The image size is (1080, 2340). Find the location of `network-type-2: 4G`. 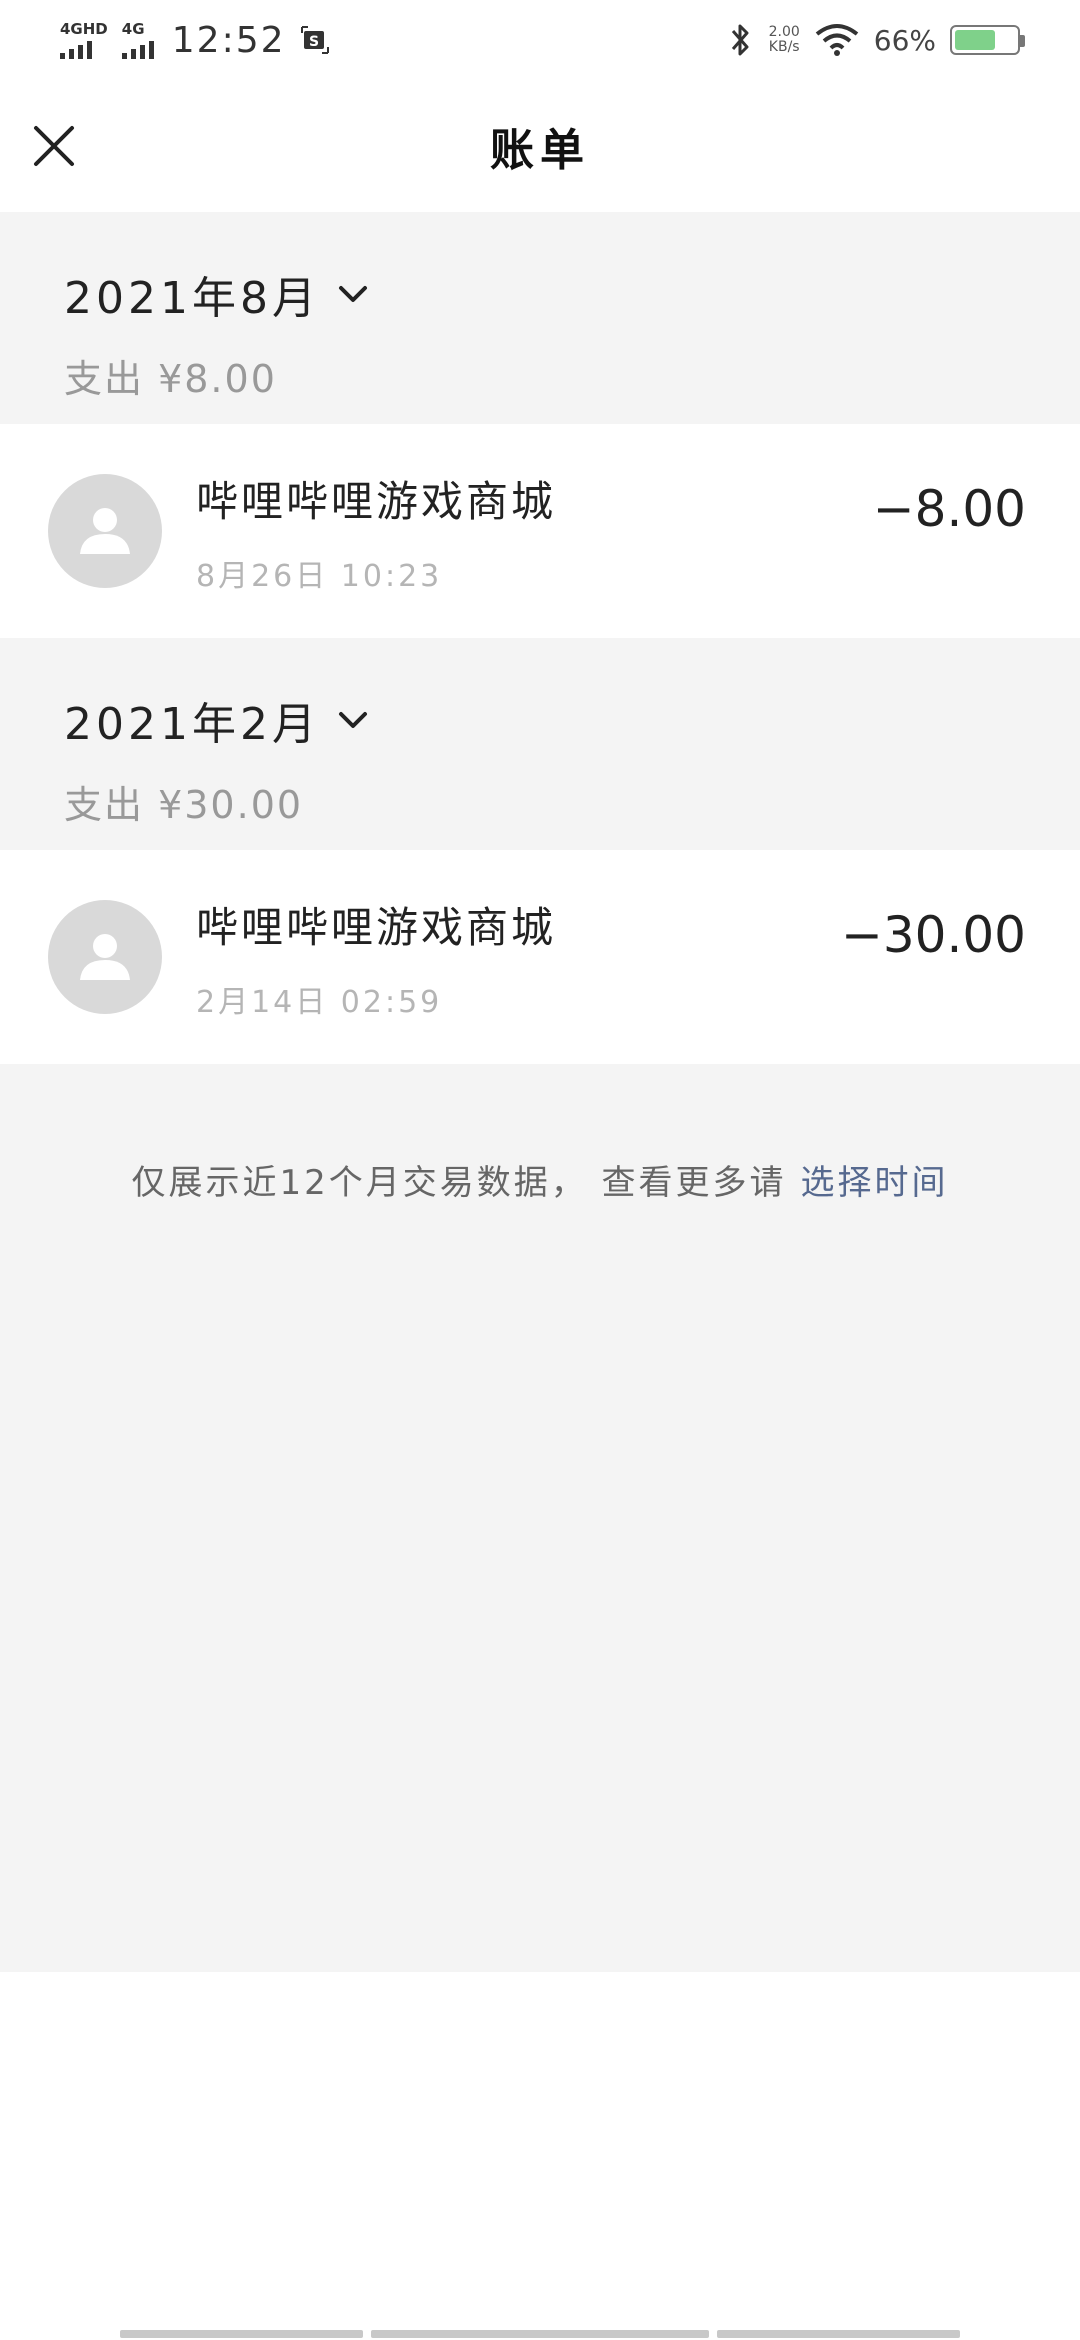

network-type-2: 4G is located at coordinates (133, 28).